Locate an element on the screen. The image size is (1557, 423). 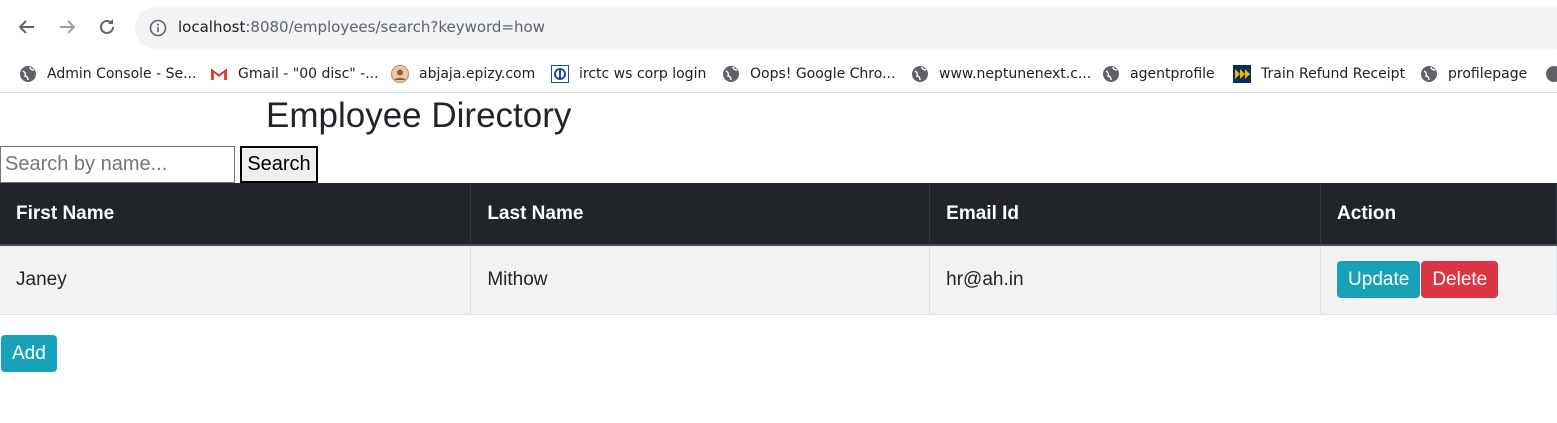
bookmark-label: profilepage is located at coordinates (1488, 74).